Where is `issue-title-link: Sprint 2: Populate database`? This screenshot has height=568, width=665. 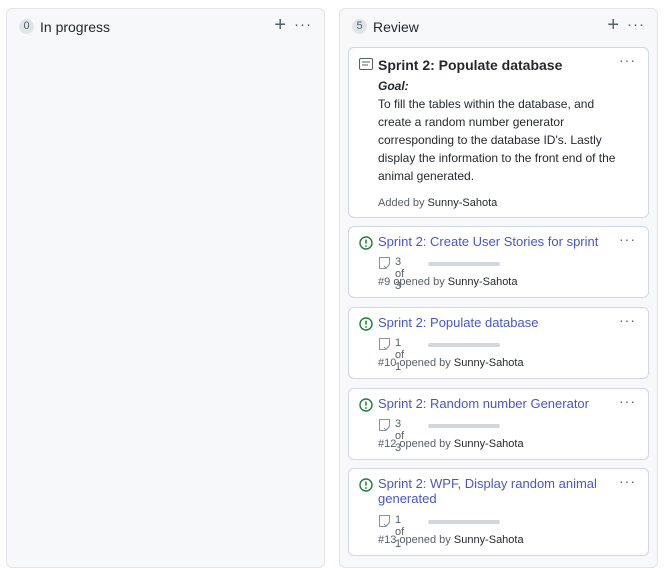
issue-title-link: Sprint 2: Populate database is located at coordinates (492, 322).